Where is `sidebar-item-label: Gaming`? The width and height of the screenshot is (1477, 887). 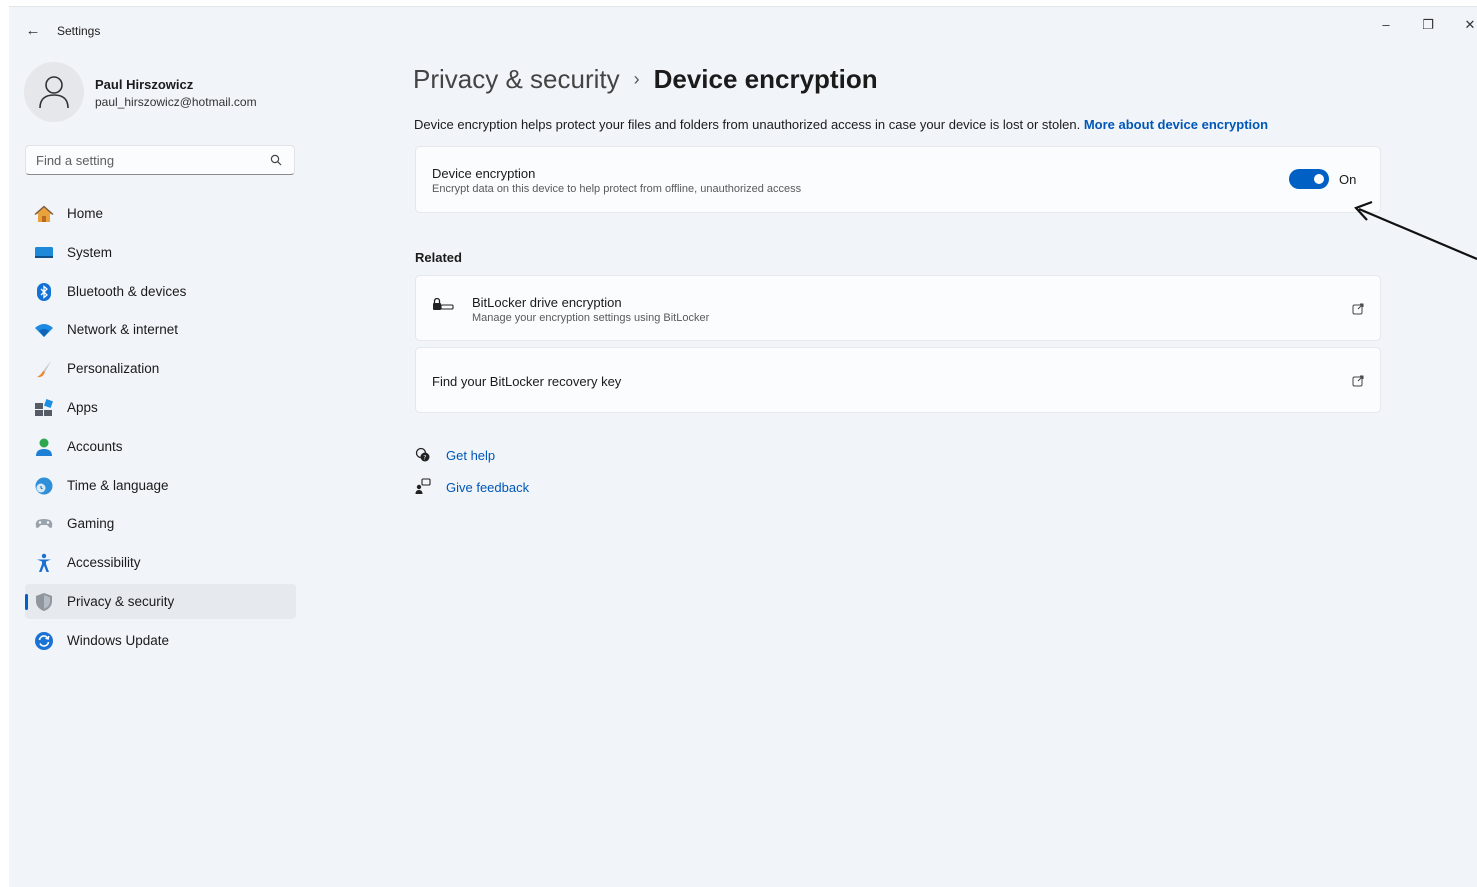 sidebar-item-label: Gaming is located at coordinates (91, 524).